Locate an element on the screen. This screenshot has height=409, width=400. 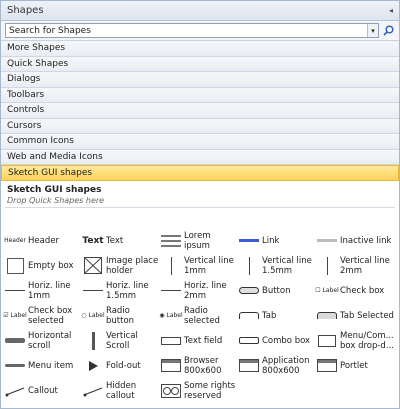
checkbox-icon: ☐ Label is located at coordinates (327, 290).